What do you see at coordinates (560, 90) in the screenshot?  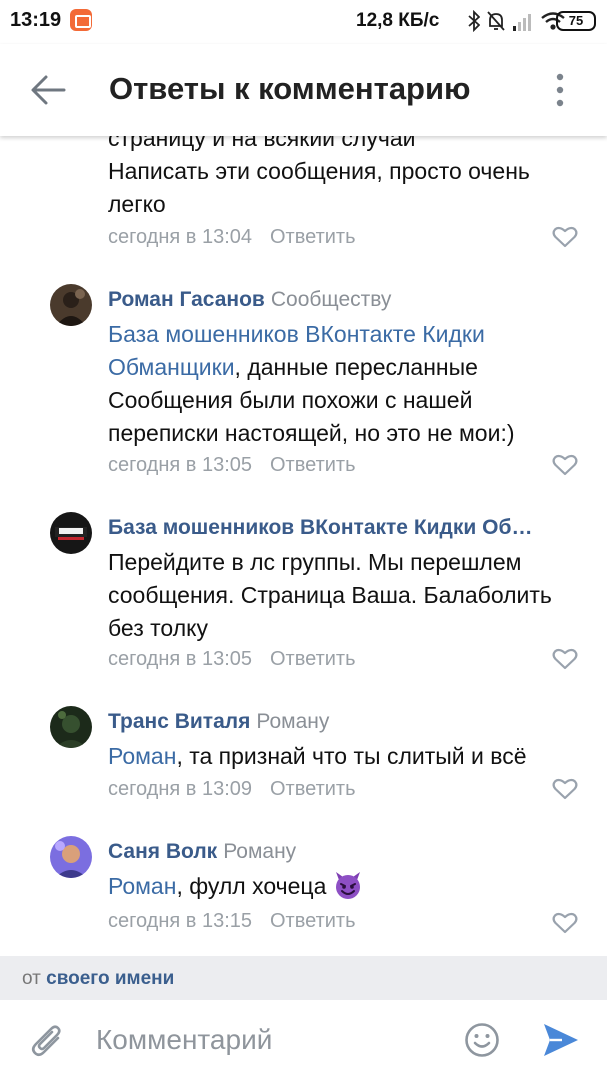 I see `more-vertical-icon` at bounding box center [560, 90].